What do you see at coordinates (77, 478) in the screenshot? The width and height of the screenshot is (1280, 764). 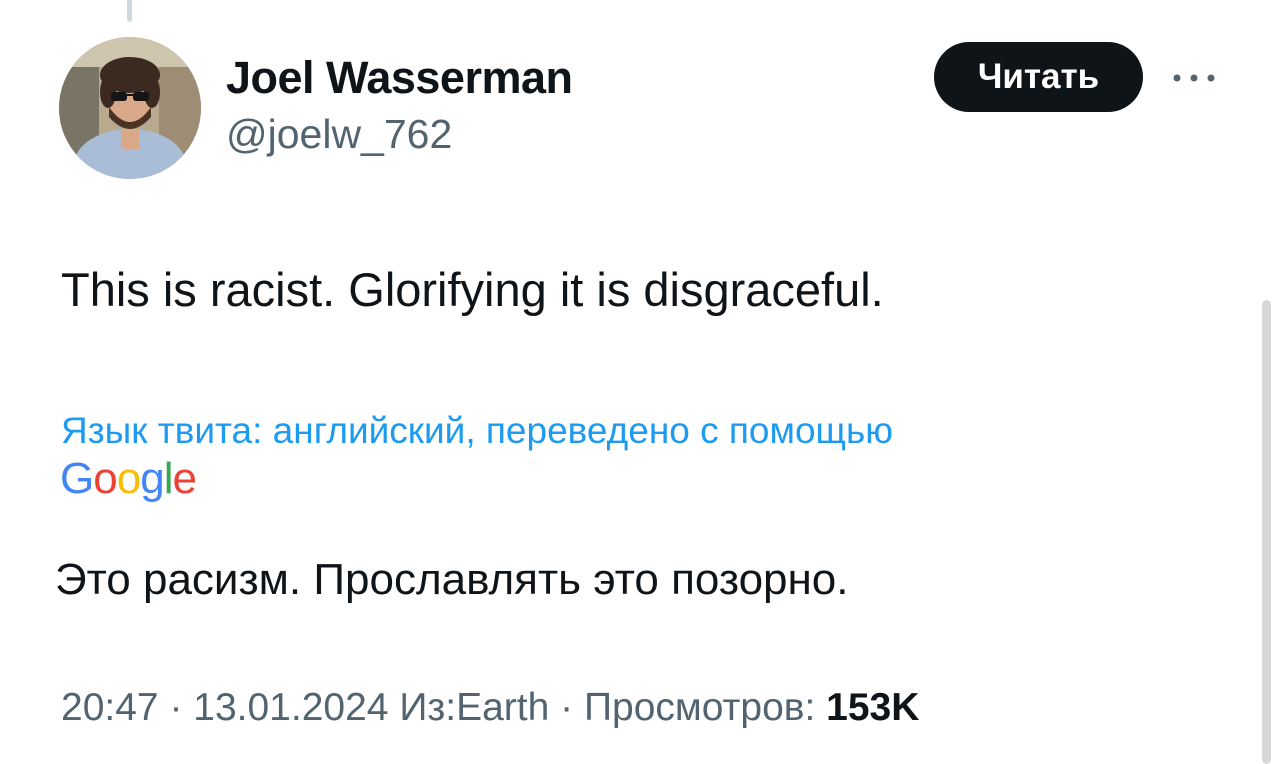 I see `google-logo-letter: G` at bounding box center [77, 478].